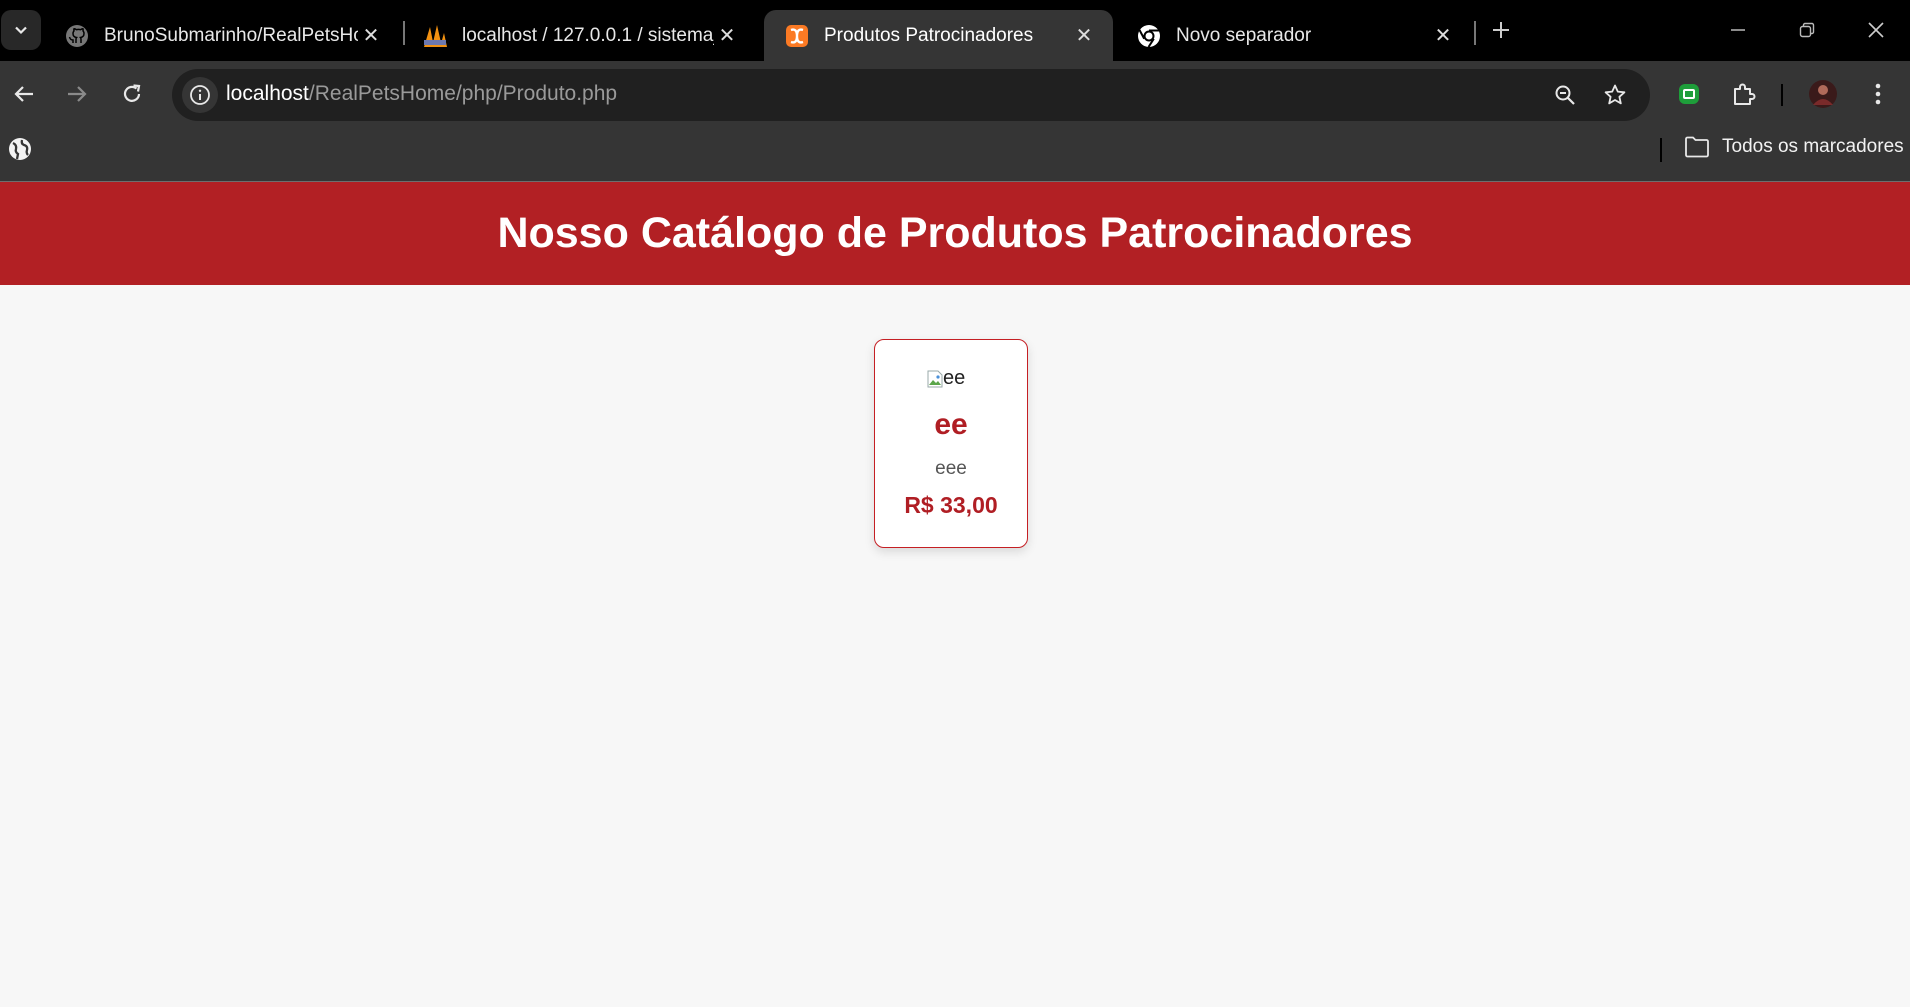 The height and width of the screenshot is (1007, 1910). I want to click on minimize-button, so click(1738, 30).